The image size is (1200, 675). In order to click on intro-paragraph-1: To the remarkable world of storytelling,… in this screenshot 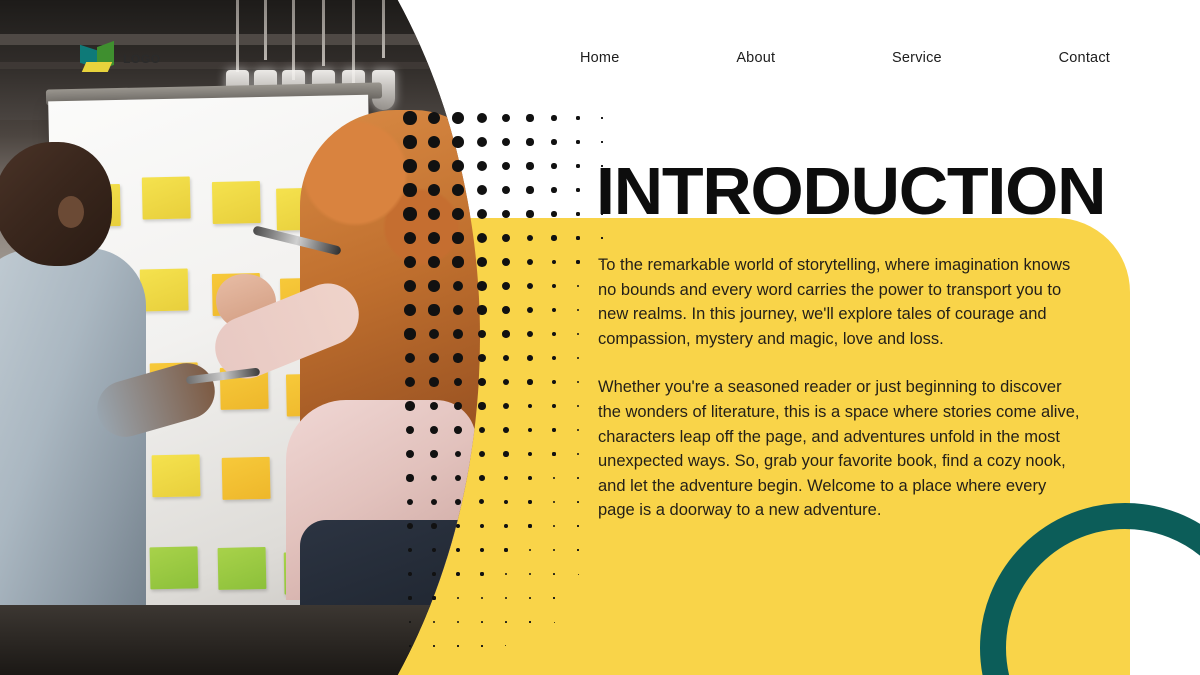, I will do `click(834, 302)`.